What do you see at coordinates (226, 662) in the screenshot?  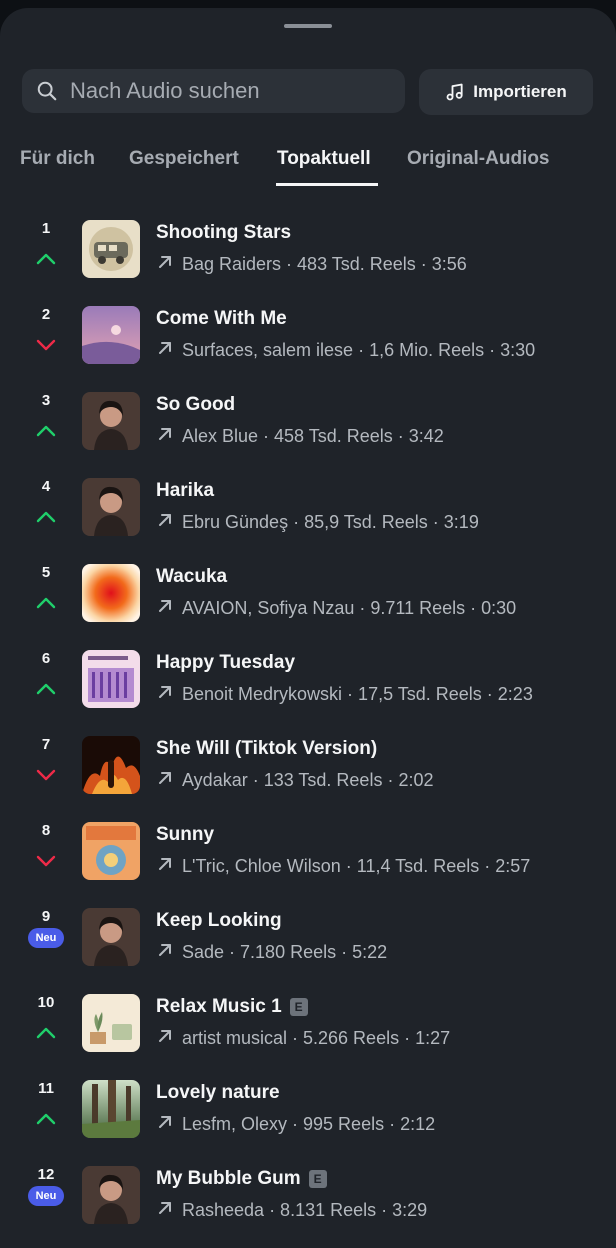 I see `track-title: Happy Tuesday` at bounding box center [226, 662].